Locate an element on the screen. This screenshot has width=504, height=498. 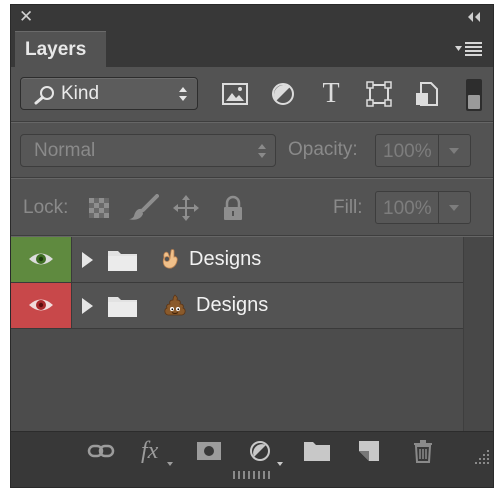
blend-mode-select: Normal is located at coordinates (148, 150).